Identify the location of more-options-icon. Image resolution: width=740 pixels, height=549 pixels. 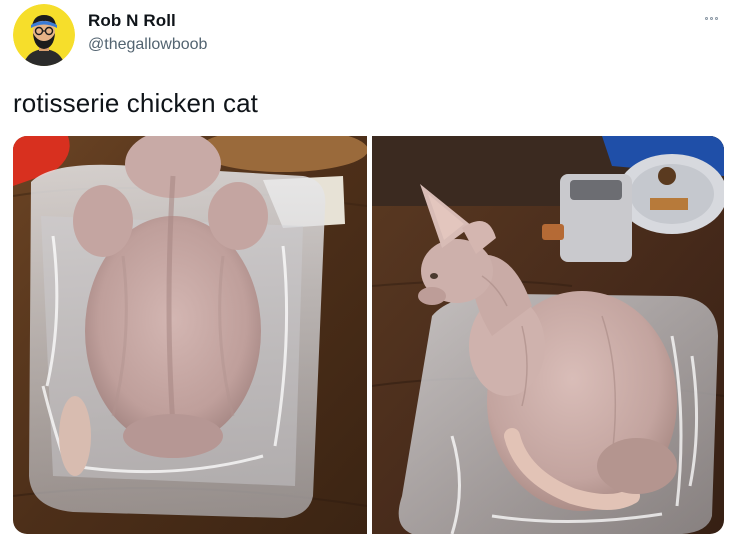
(711, 18).